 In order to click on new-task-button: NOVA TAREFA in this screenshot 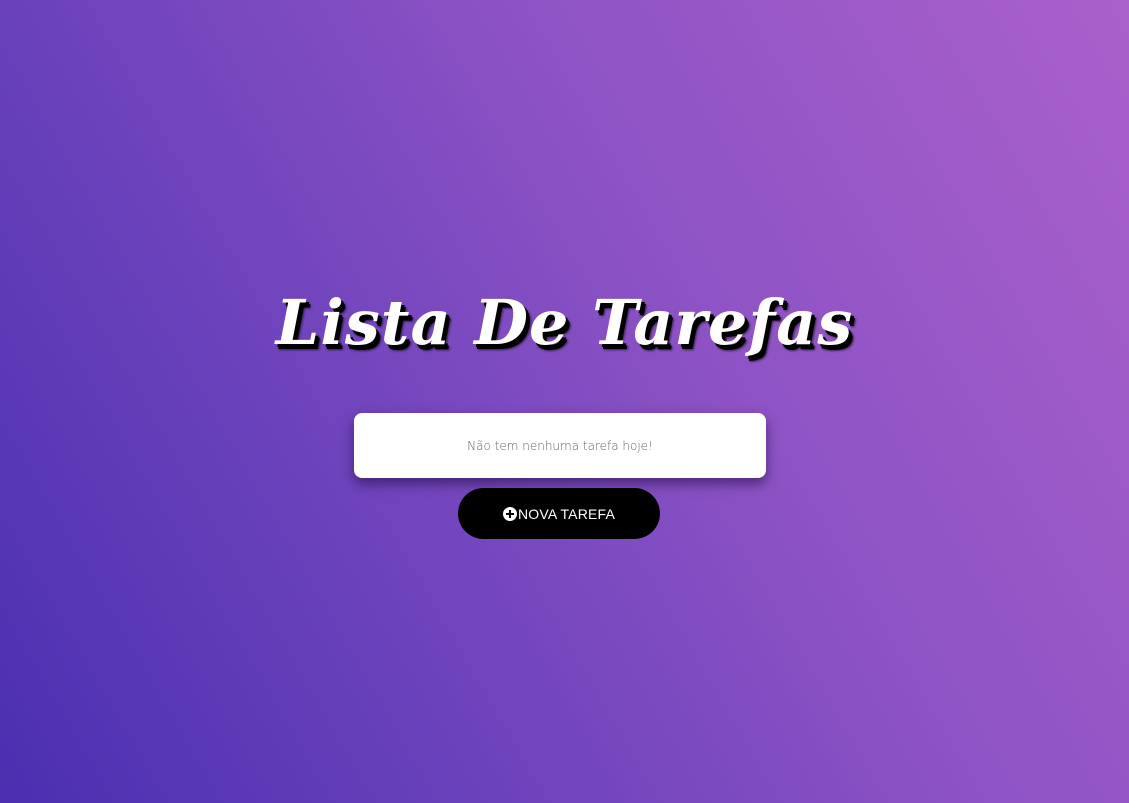, I will do `click(559, 513)`.